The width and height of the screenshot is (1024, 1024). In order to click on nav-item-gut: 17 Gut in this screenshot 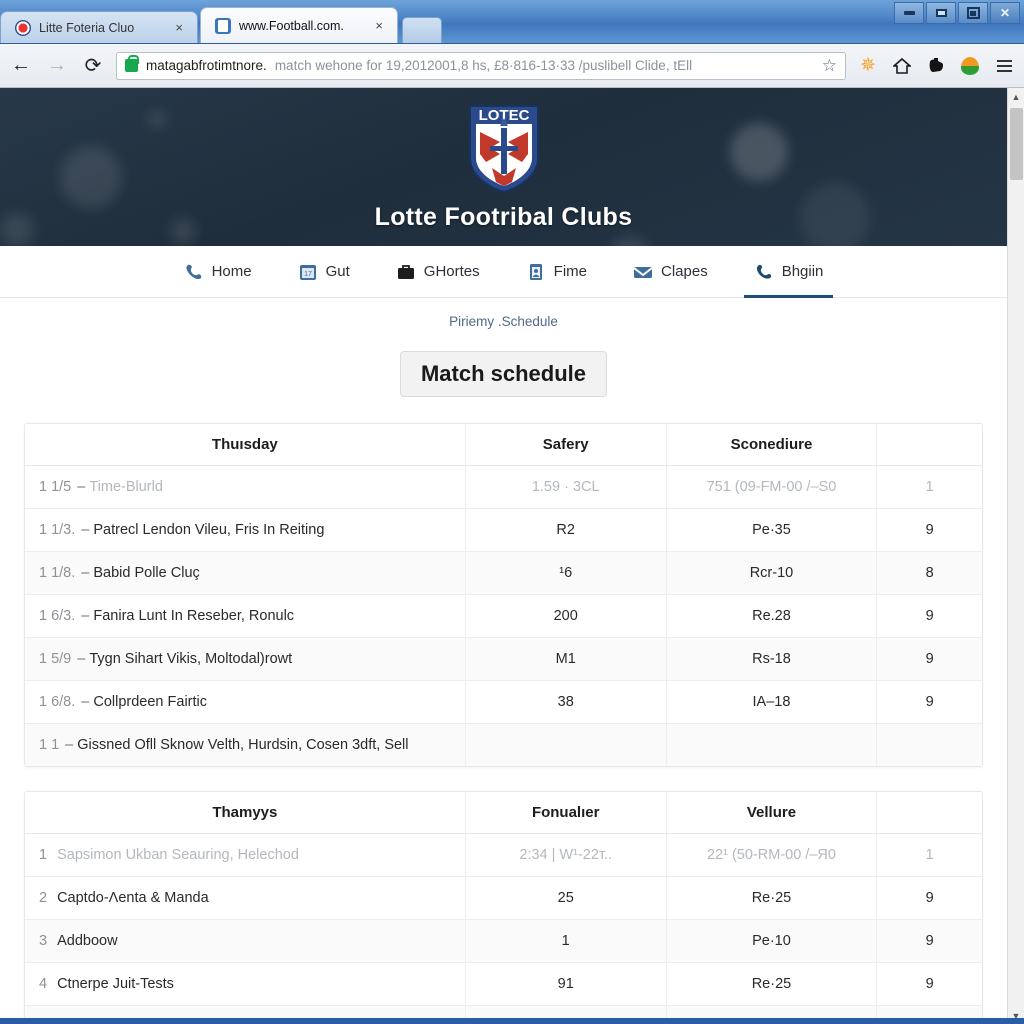, I will do `click(324, 272)`.